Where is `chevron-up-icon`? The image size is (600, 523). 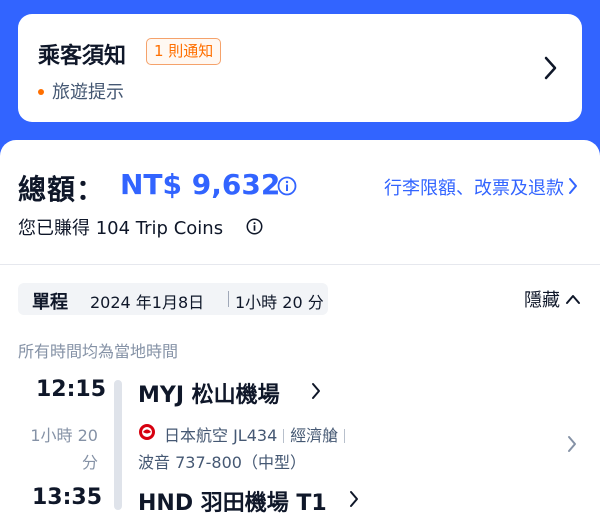
chevron-up-icon is located at coordinates (573, 299).